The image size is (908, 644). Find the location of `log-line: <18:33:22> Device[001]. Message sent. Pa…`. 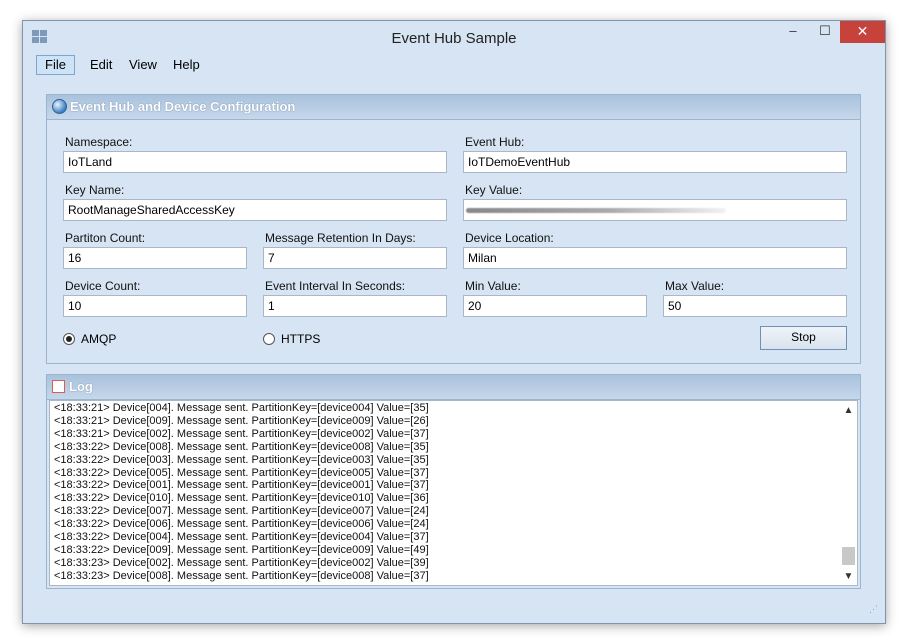

log-line: <18:33:22> Device[001]. Message sent. Pa… is located at coordinates (241, 485).